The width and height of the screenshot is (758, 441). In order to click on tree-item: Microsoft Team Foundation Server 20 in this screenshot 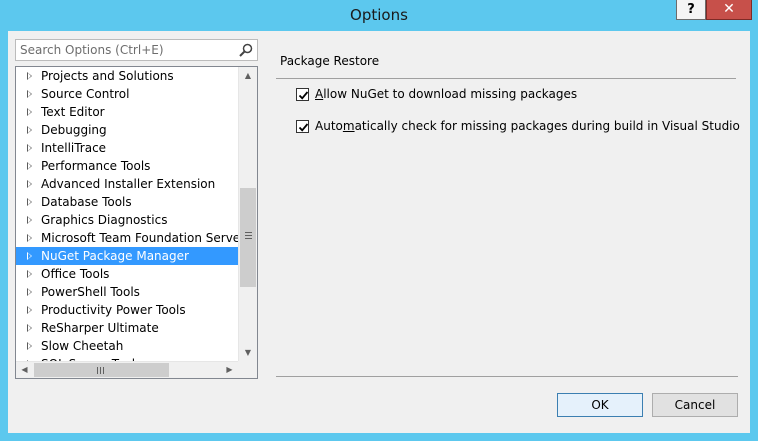, I will do `click(127, 238)`.